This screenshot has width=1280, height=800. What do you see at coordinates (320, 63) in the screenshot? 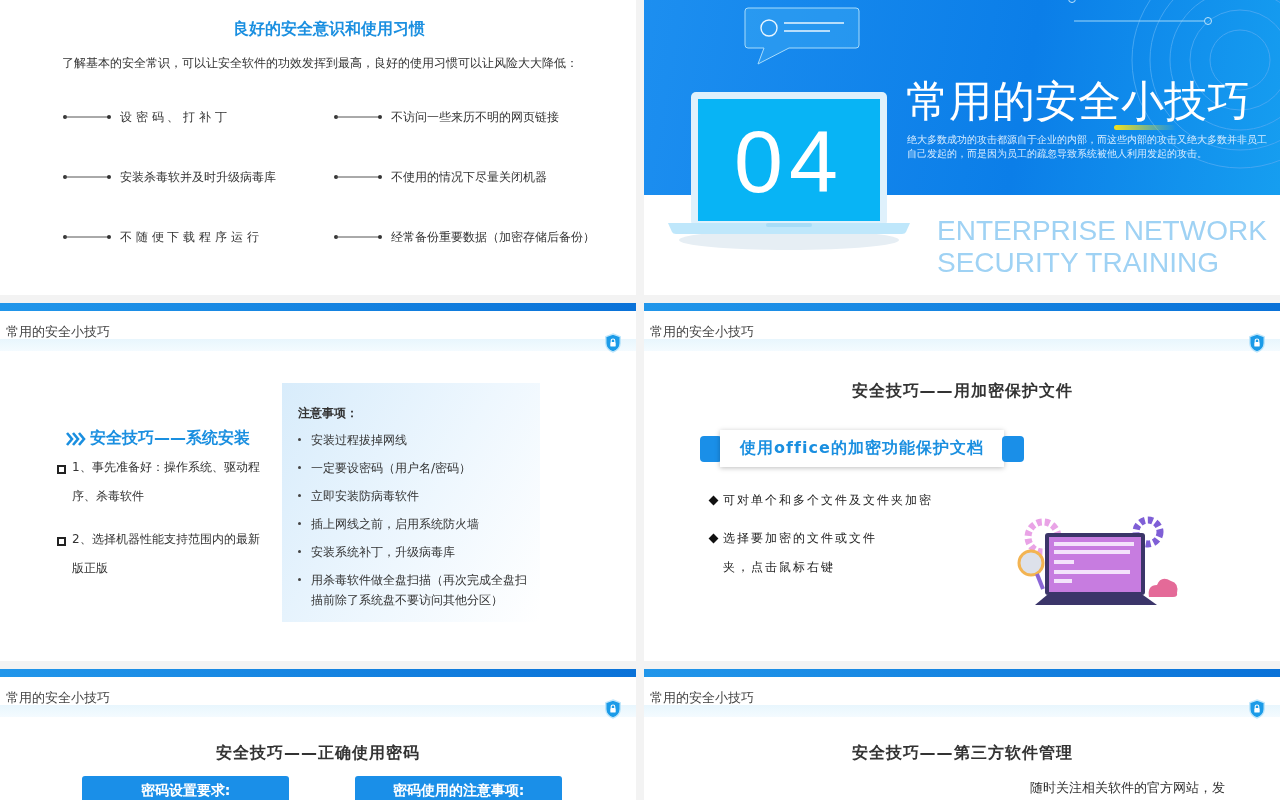
I see `intro-text: 了解基本的安全常识，可以让安全软件的功效发挥到最高，良好的使用习惯可以让风险大大降低：` at bounding box center [320, 63].